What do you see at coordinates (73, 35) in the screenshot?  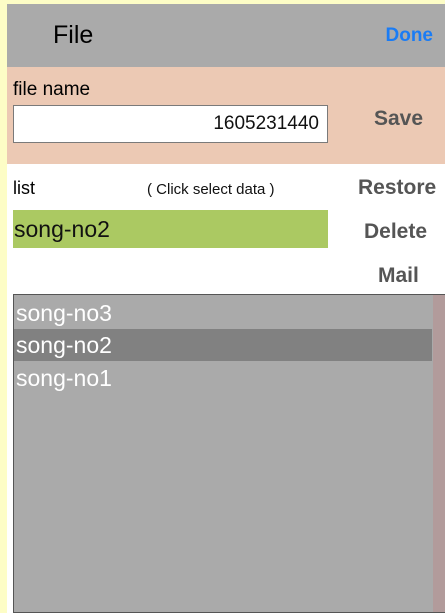 I see `page-title: File` at bounding box center [73, 35].